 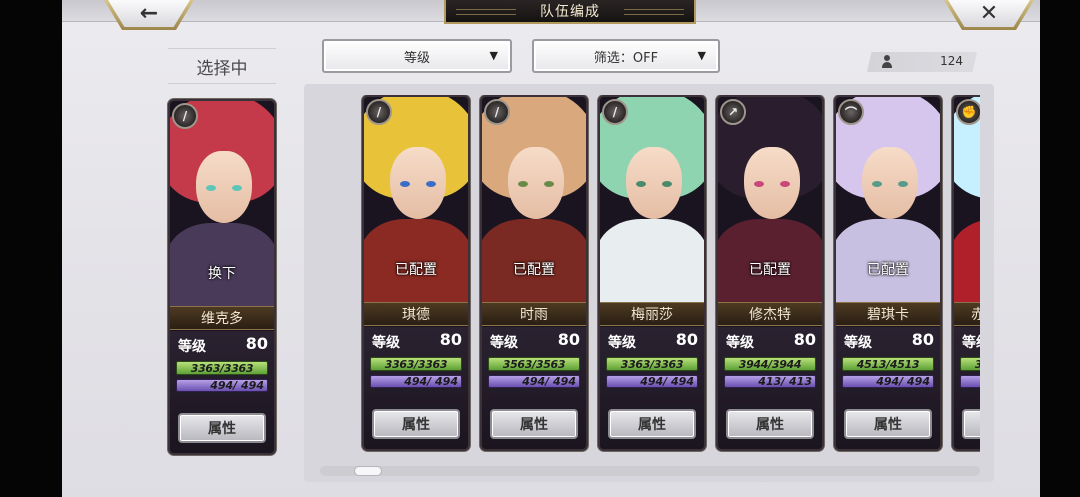 What do you see at coordinates (967, 199) in the screenshot?
I see `character-portrait: ✊` at bounding box center [967, 199].